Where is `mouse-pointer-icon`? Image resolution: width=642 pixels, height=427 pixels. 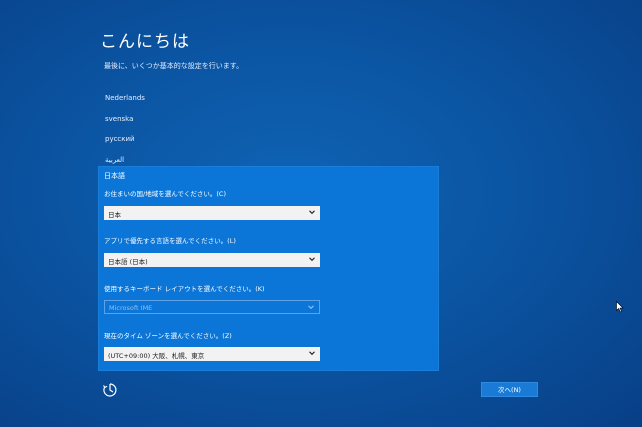 mouse-pointer-icon is located at coordinates (620, 305).